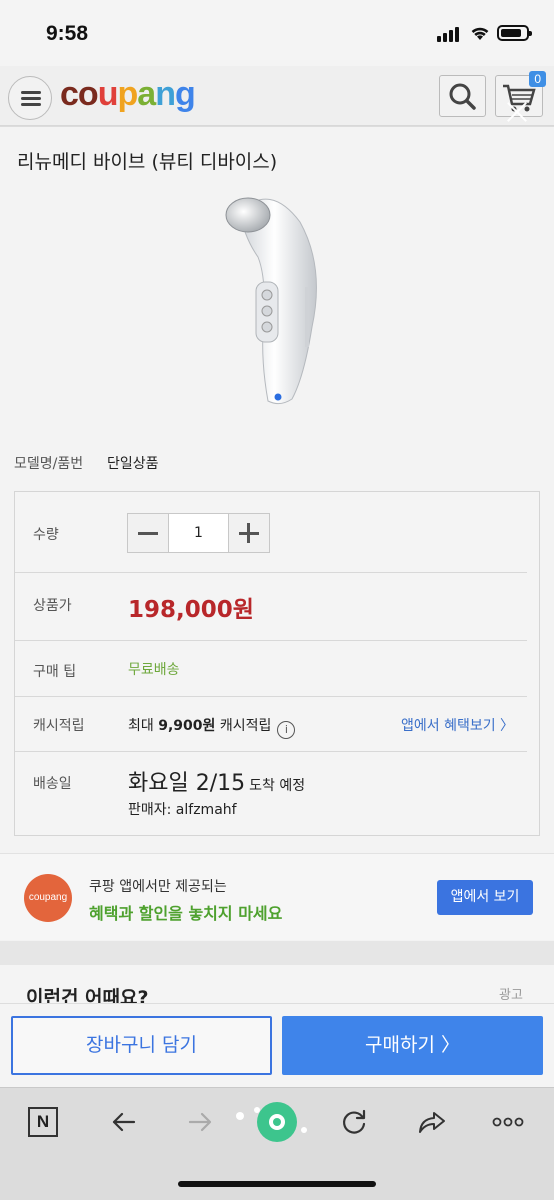 The image size is (554, 1200). I want to click on product-price: 198,000원, so click(191, 610).